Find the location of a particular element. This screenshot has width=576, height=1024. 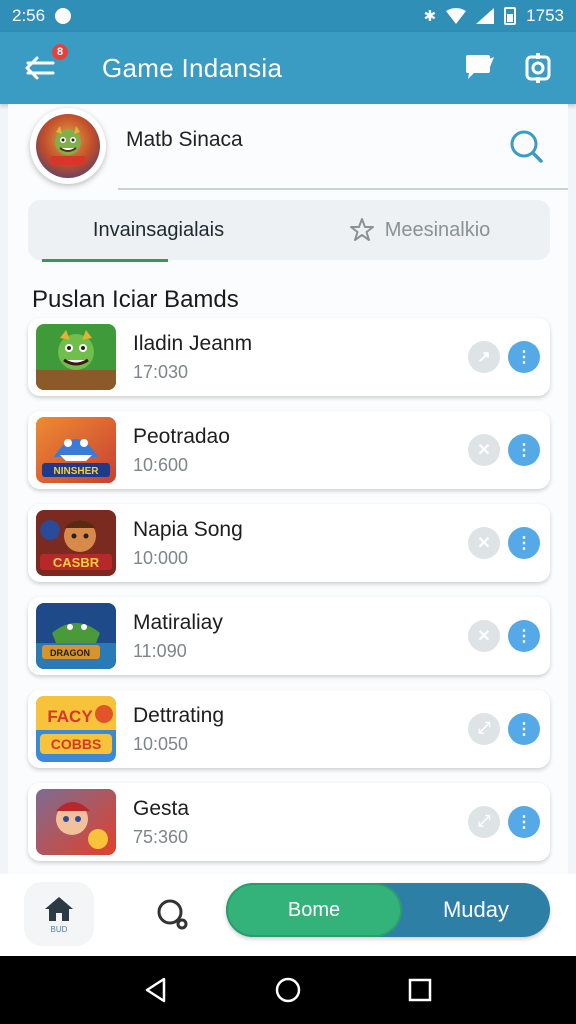

svg-text: NINSHER is located at coordinates (76, 471).